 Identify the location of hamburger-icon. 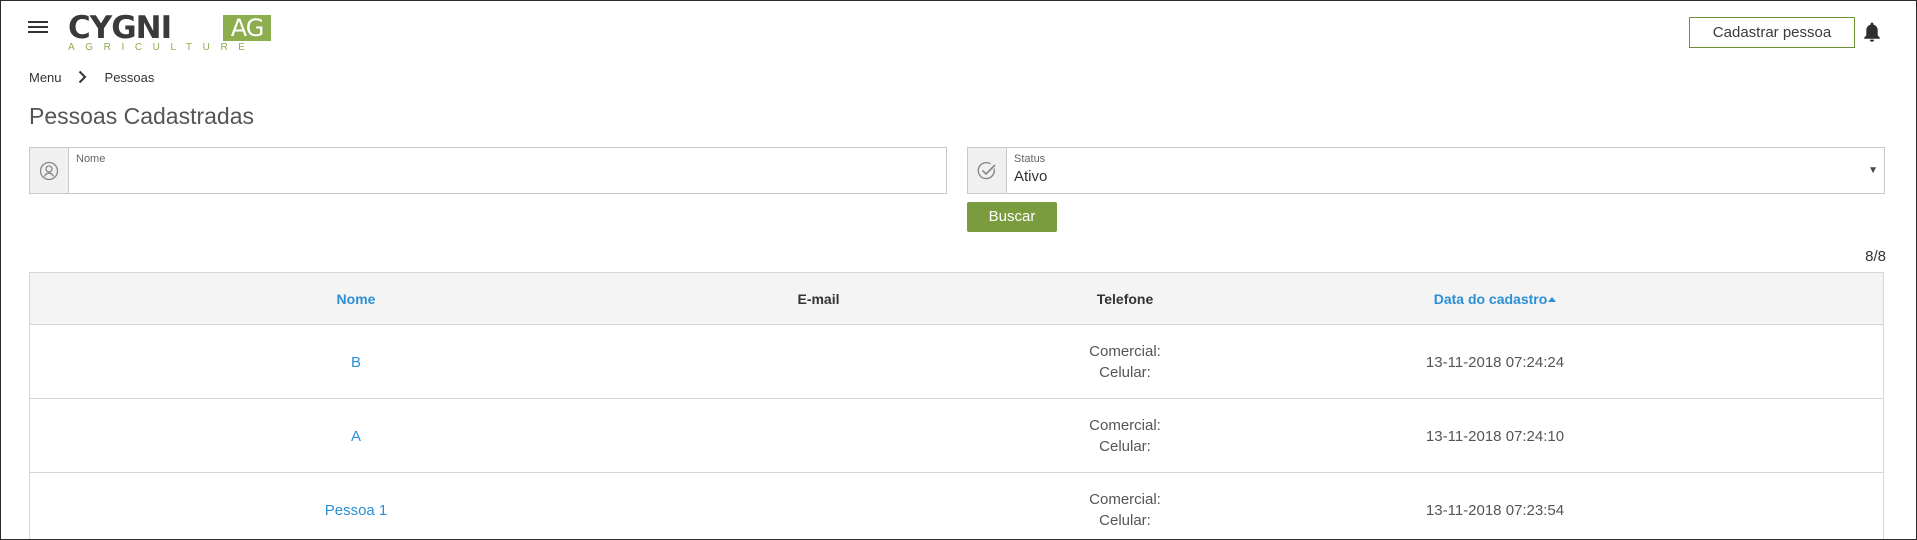
(38, 27).